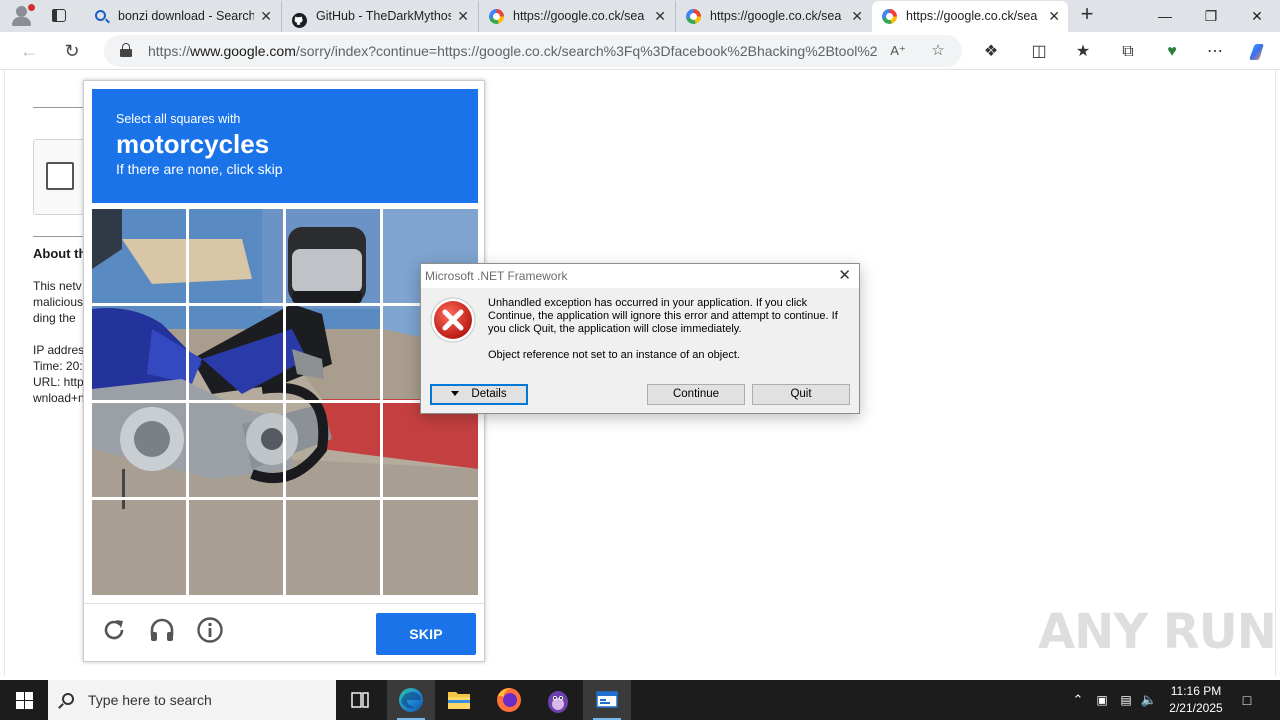  Describe the element at coordinates (22, 16) in the screenshot. I see `profile-icon` at that location.